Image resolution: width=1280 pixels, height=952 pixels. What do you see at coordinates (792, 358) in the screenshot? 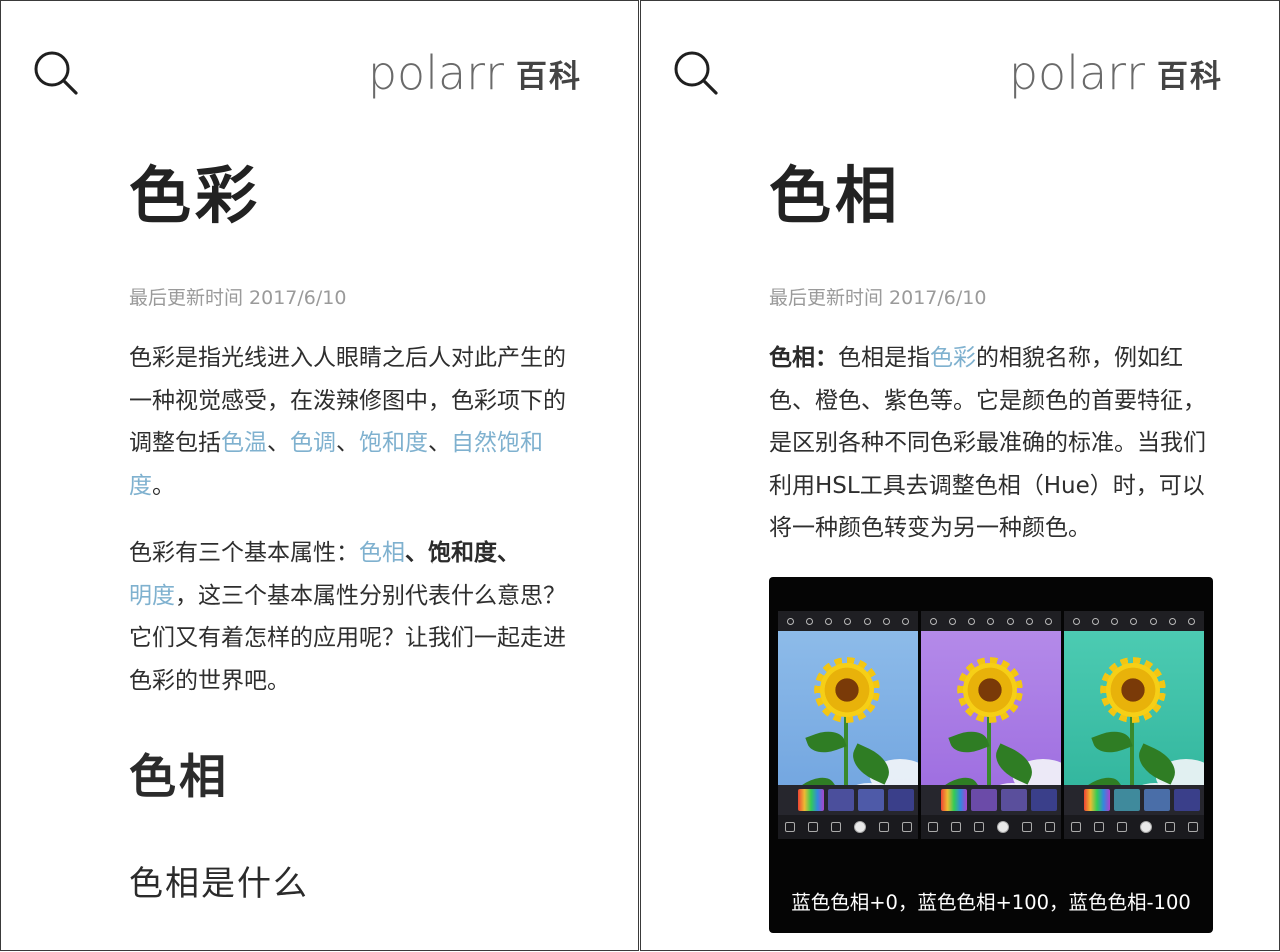
I see `hue-term: 色相` at bounding box center [792, 358].